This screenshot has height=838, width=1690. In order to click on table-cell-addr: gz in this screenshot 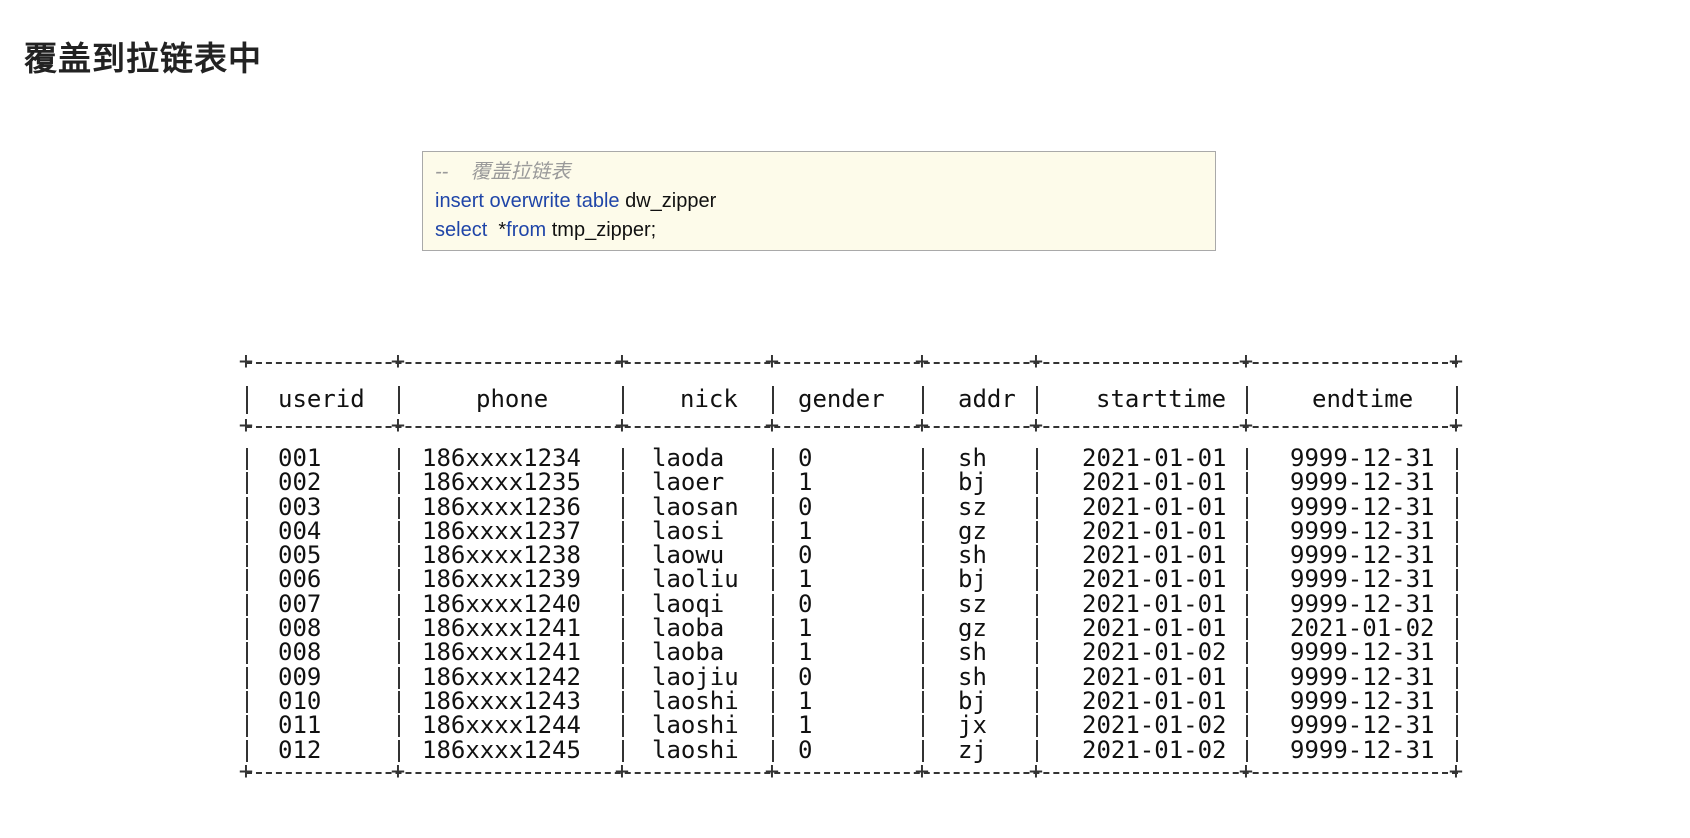, I will do `click(972, 530)`.